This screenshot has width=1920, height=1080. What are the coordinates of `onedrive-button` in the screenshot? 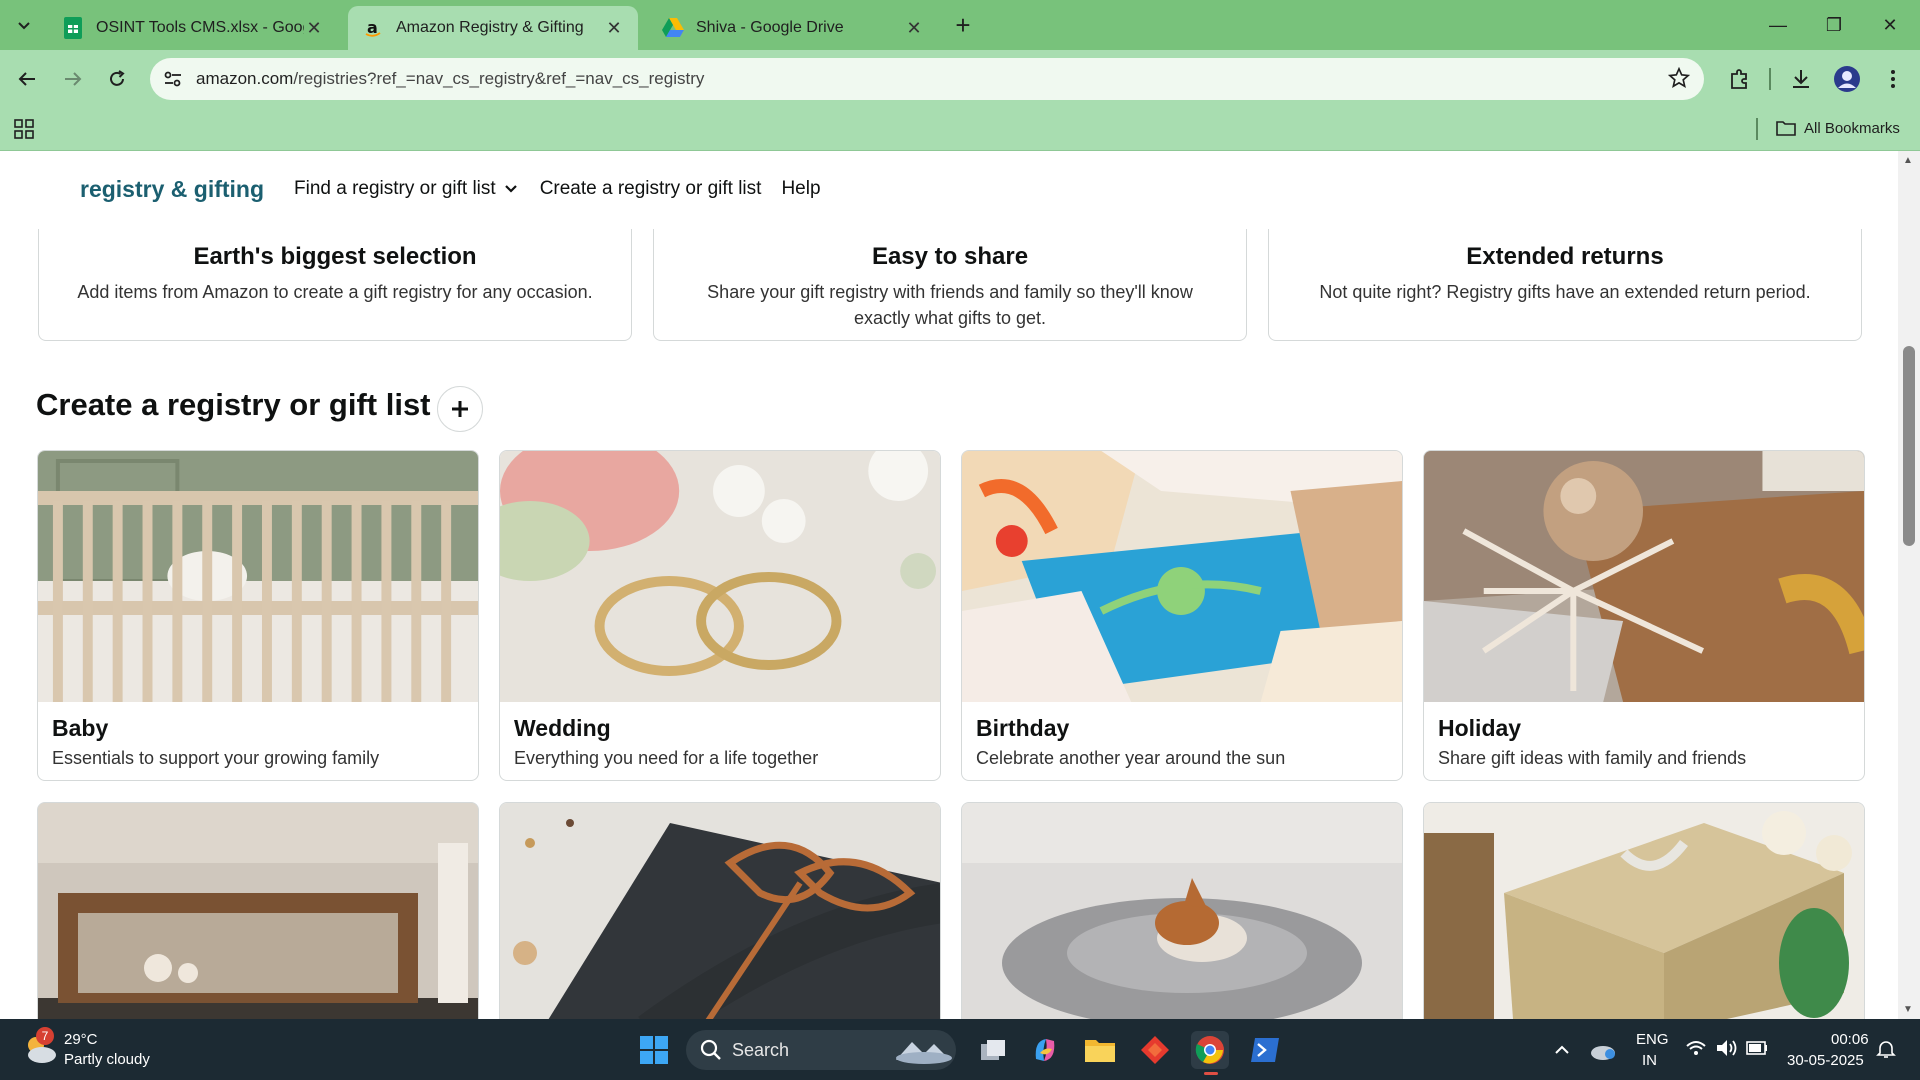 It's located at (1603, 1050).